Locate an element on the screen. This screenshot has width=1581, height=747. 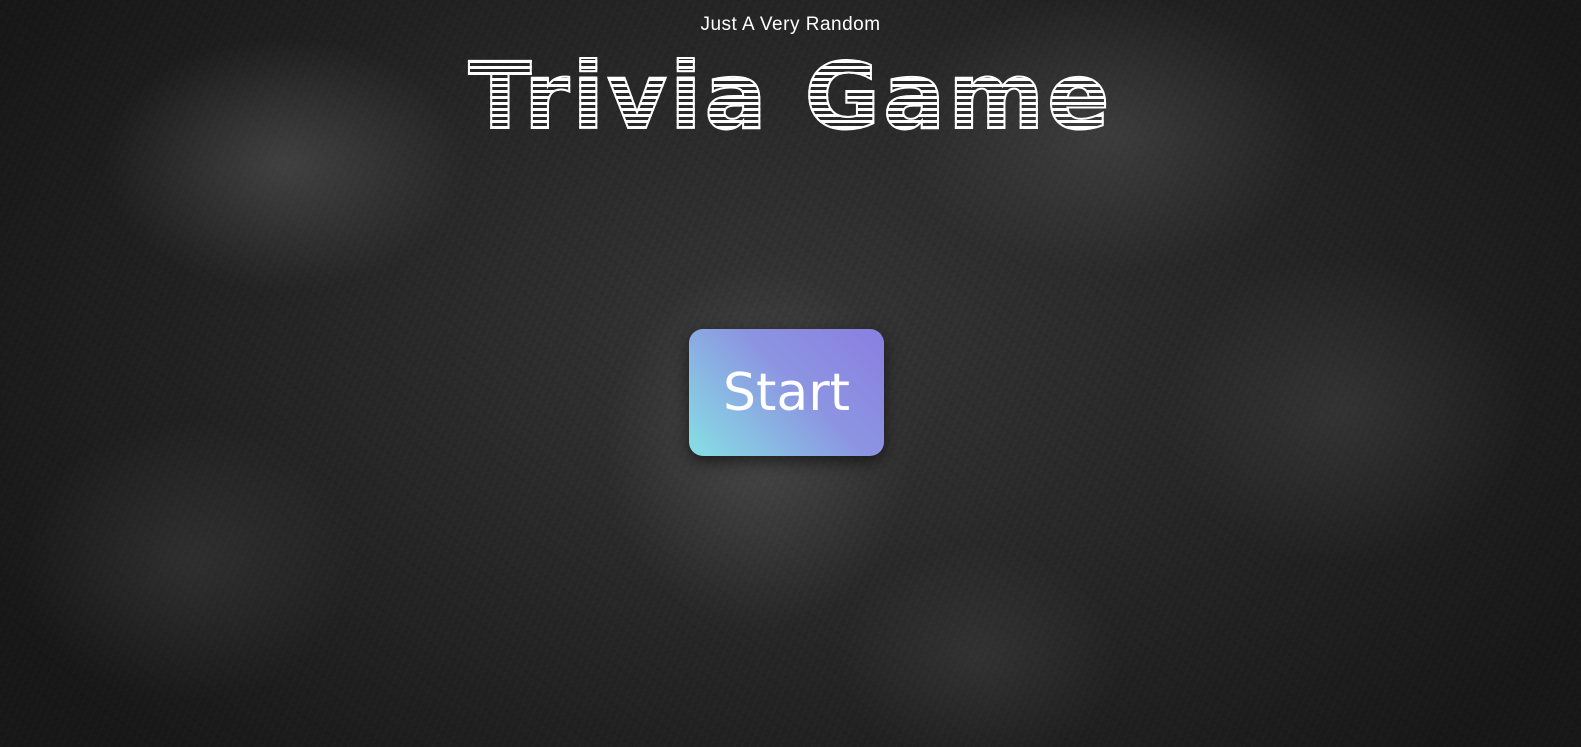
page-title: Trivia Game is located at coordinates (790, 97).